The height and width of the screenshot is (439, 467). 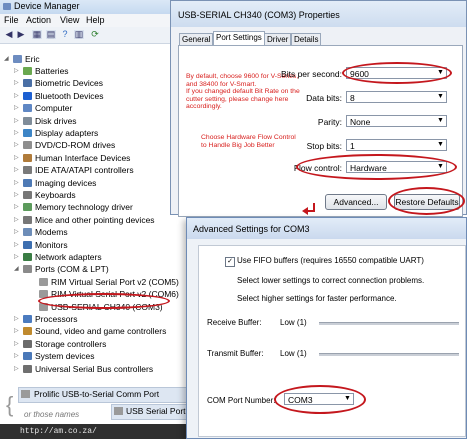 I want to click on tree-item-label: Universal Serial Bus controllers, so click(x=94, y=368).